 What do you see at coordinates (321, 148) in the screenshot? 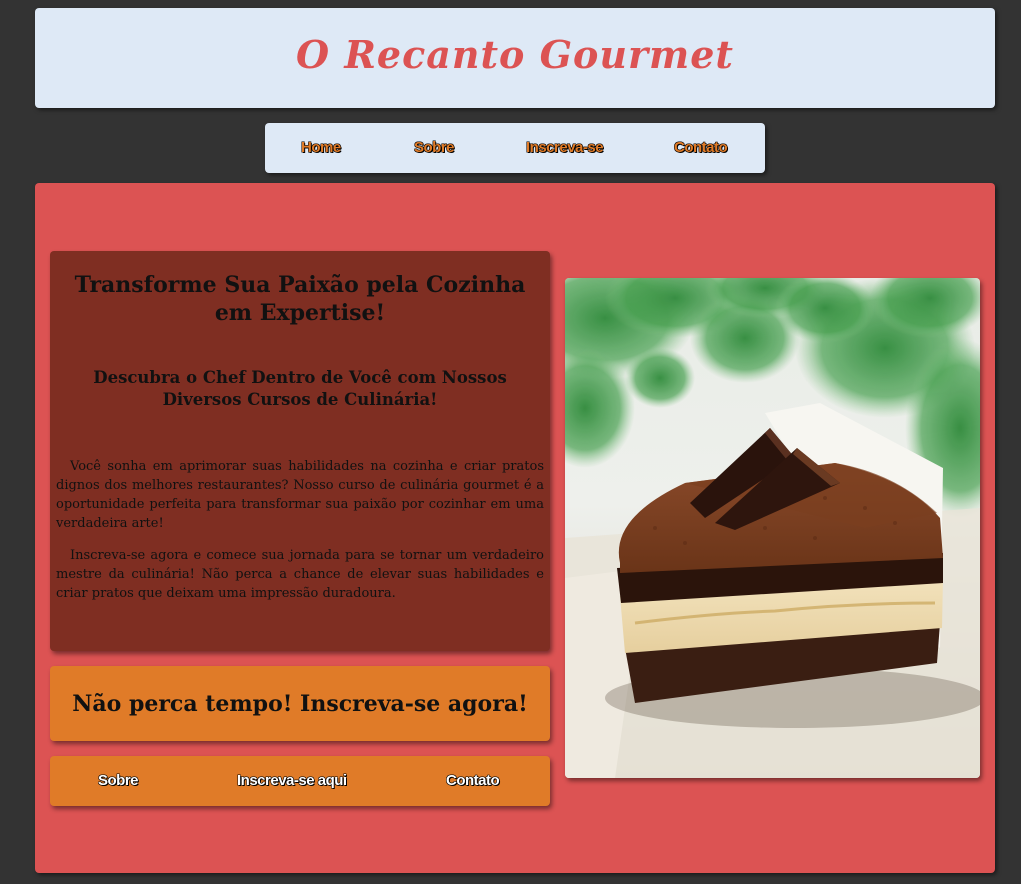
I see `nav-link-home: Home` at bounding box center [321, 148].